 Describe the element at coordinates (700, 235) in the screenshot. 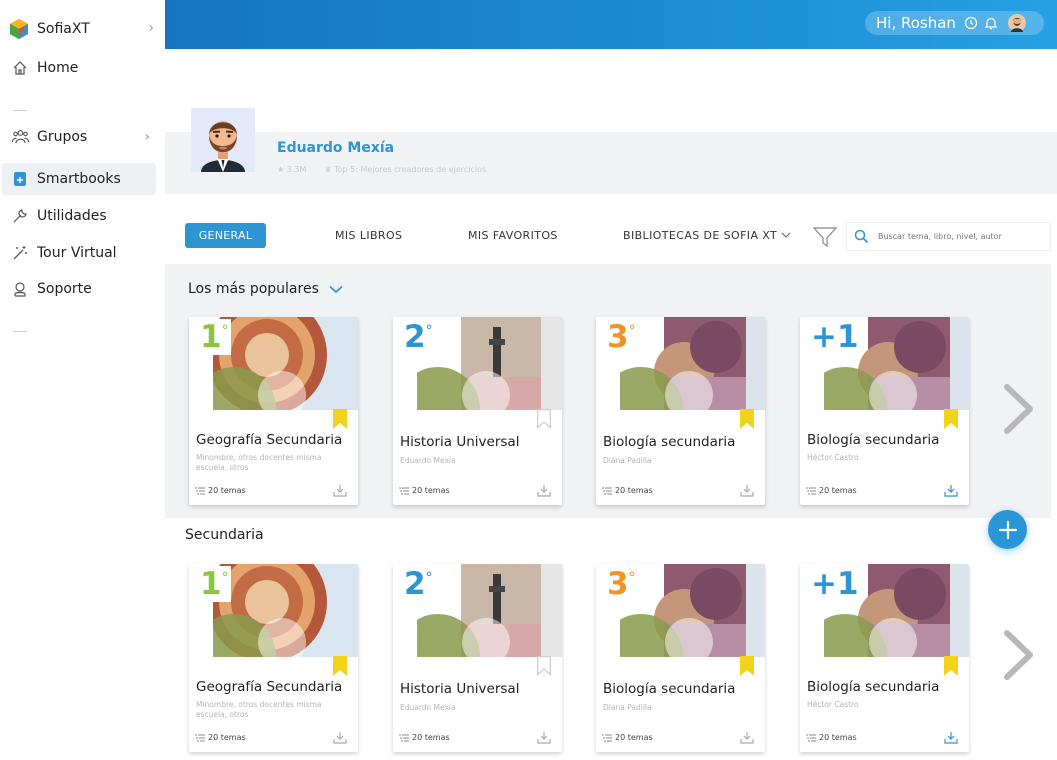

I see `tab-bibliotecas-label: BIBLIOTECAS DE SOFIA XT` at that location.